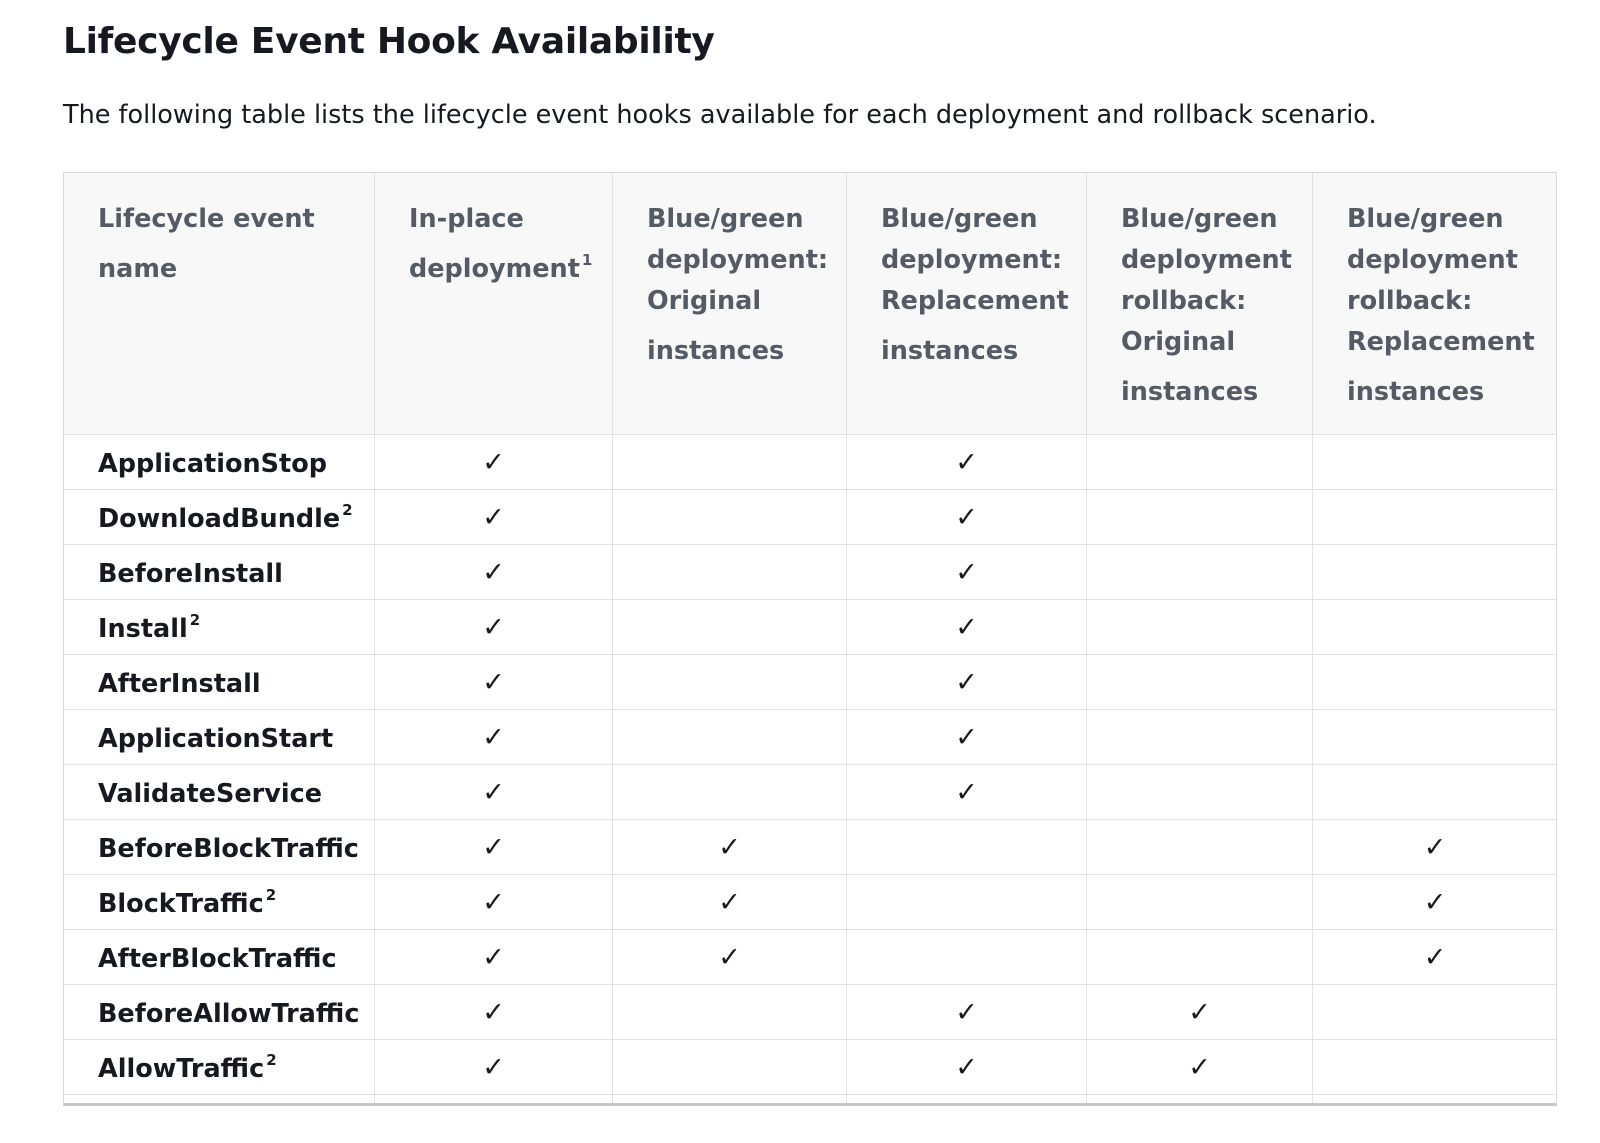  I want to click on event-name-cell: BeforeAllowTraffic, so click(219, 1012).